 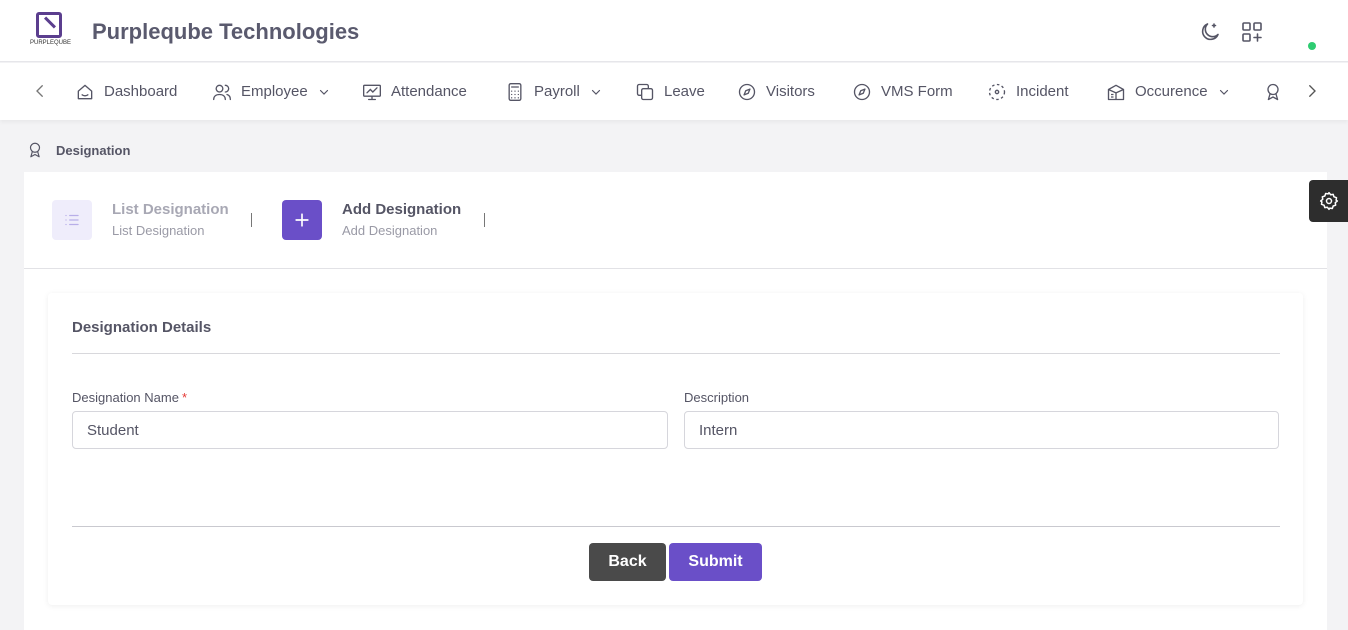 What do you see at coordinates (1312, 91) in the screenshot?
I see `nav-scroll-right-icon` at bounding box center [1312, 91].